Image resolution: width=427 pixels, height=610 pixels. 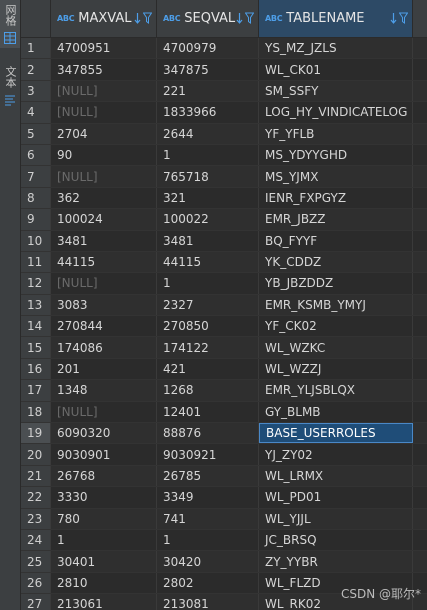 I want to click on row-number: 7, so click(x=36, y=176).